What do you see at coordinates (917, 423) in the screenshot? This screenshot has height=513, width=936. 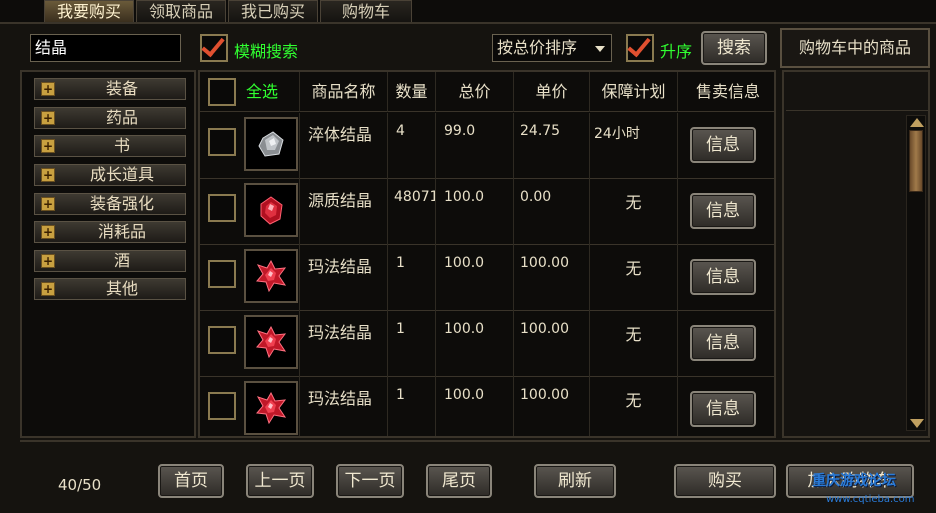 I see `scroll-down-icon` at bounding box center [917, 423].